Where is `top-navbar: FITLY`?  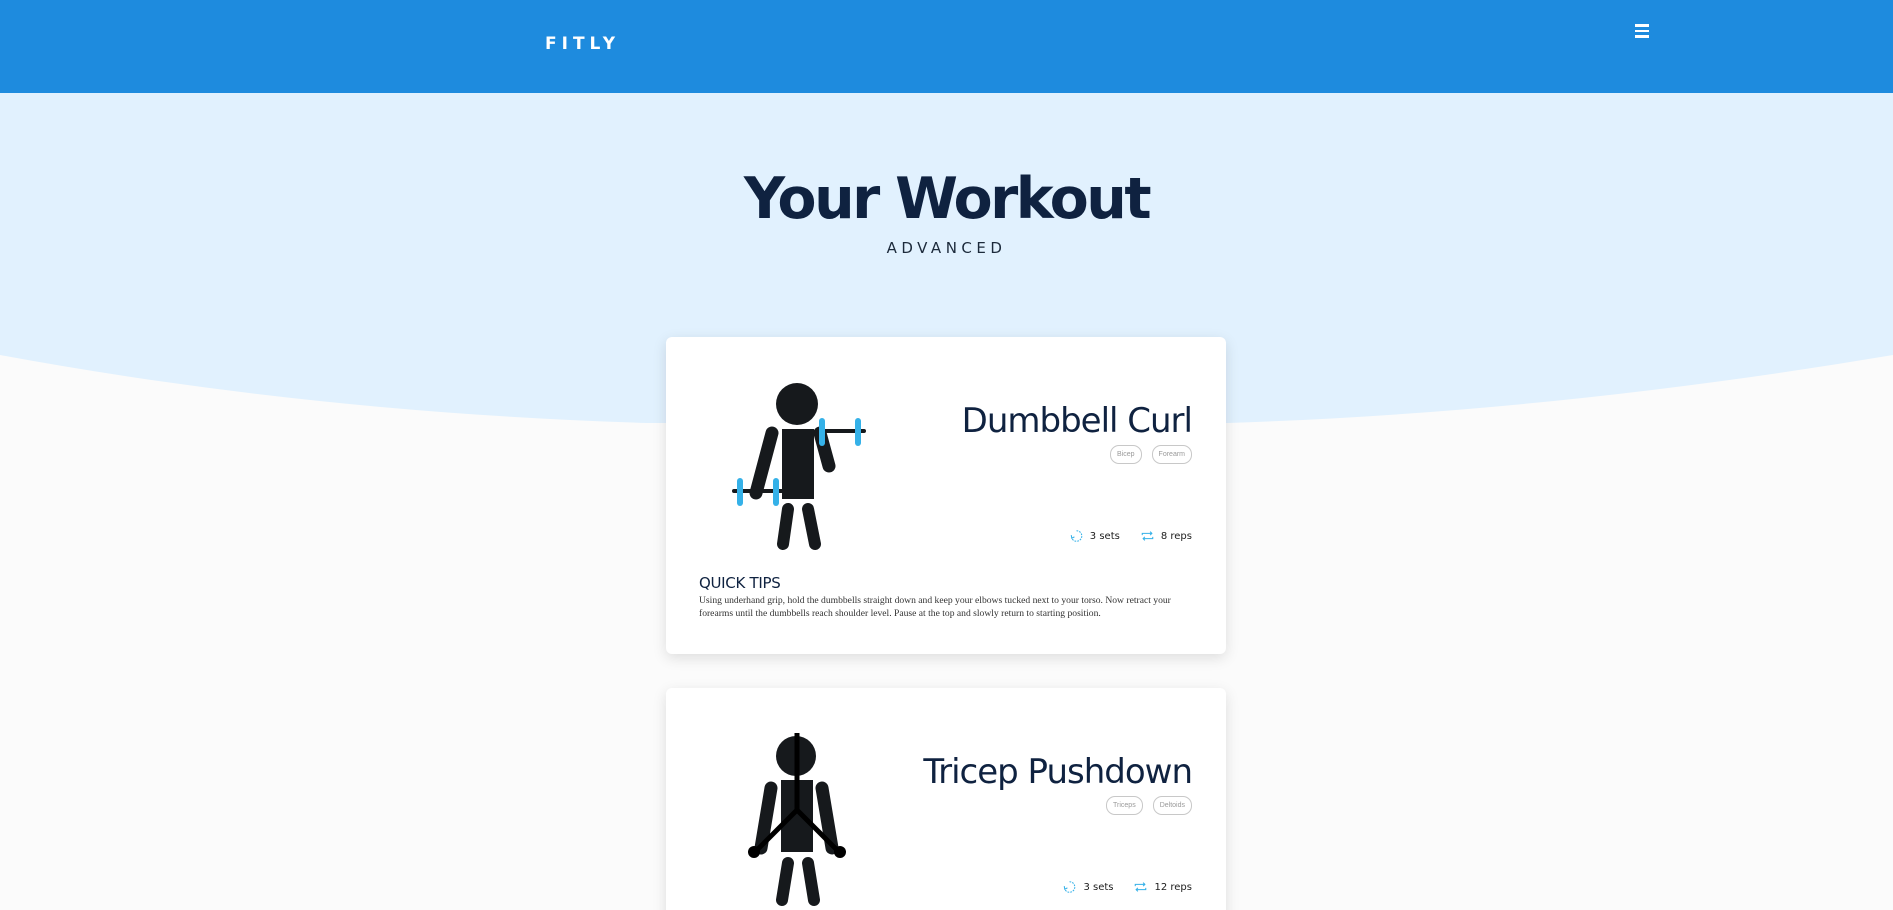 top-navbar: FITLY is located at coordinates (946, 46).